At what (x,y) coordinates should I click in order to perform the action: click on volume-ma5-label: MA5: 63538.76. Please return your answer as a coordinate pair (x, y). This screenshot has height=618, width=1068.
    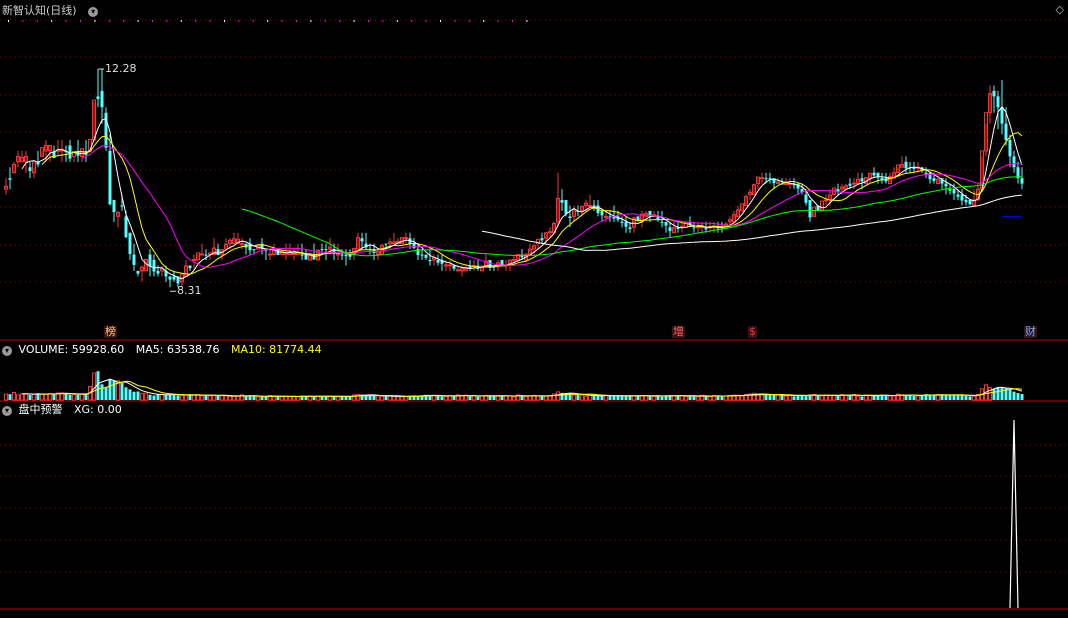
    Looking at the image, I should click on (177, 349).